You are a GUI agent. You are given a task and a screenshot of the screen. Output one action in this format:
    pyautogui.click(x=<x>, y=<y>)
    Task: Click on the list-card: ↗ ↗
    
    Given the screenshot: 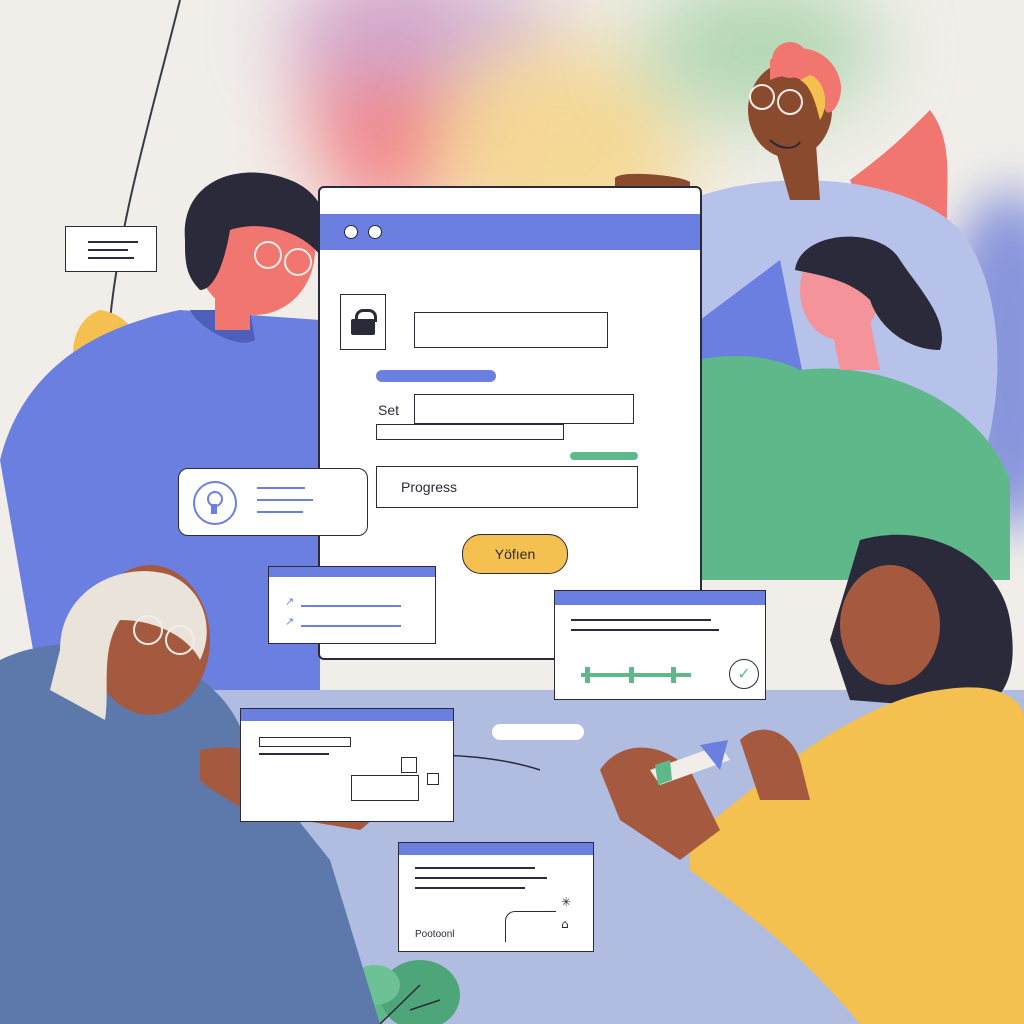 What is the action you would take?
    pyautogui.click(x=352, y=605)
    